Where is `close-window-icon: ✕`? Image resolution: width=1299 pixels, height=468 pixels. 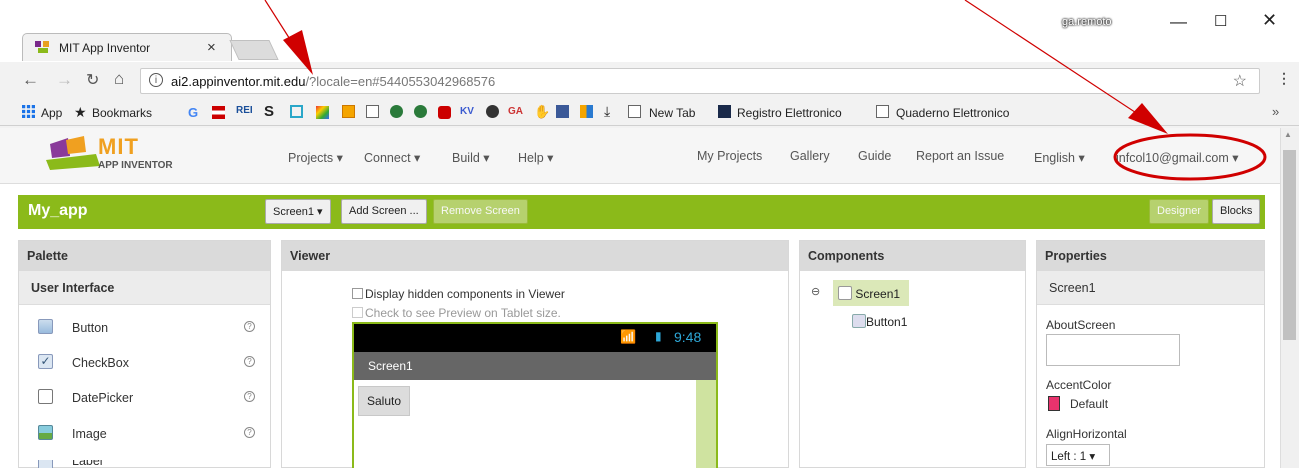
close-window-icon: ✕ is located at coordinates (1269, 20).